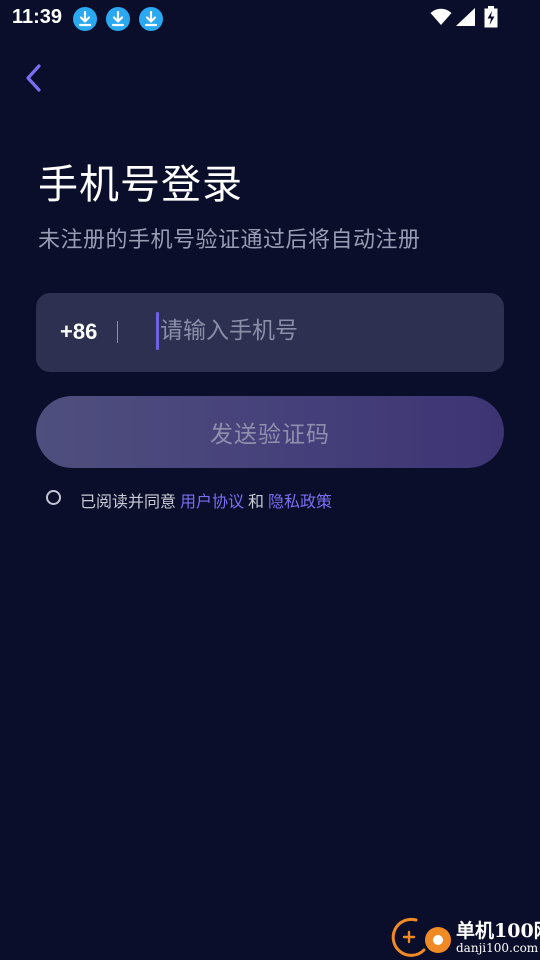 This screenshot has width=540, height=960. Describe the element at coordinates (35, 78) in the screenshot. I see `back-button` at that location.